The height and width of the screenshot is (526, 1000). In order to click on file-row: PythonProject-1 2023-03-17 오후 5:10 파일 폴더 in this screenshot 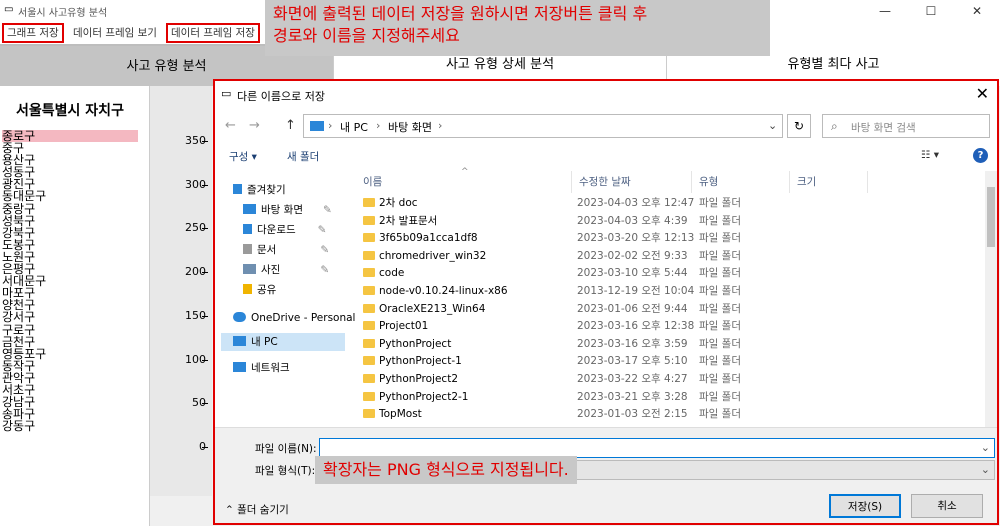, I will do `click(663, 362)`.